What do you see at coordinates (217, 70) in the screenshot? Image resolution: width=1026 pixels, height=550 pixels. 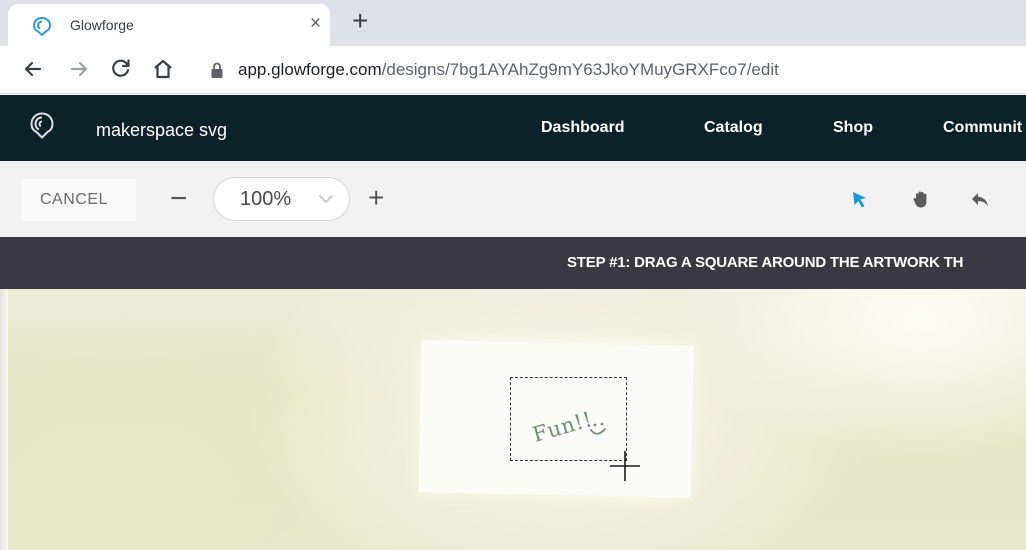 I see `lock-icon` at bounding box center [217, 70].